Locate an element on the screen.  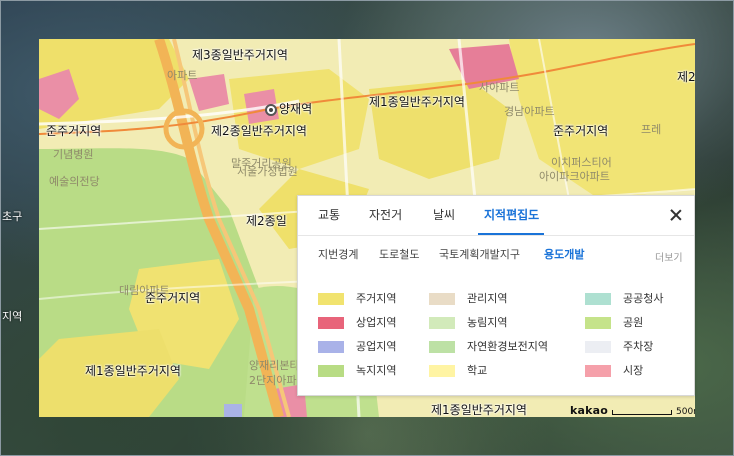
label-1jong-bottom: 제1종일반주거지역 is located at coordinates (133, 371).